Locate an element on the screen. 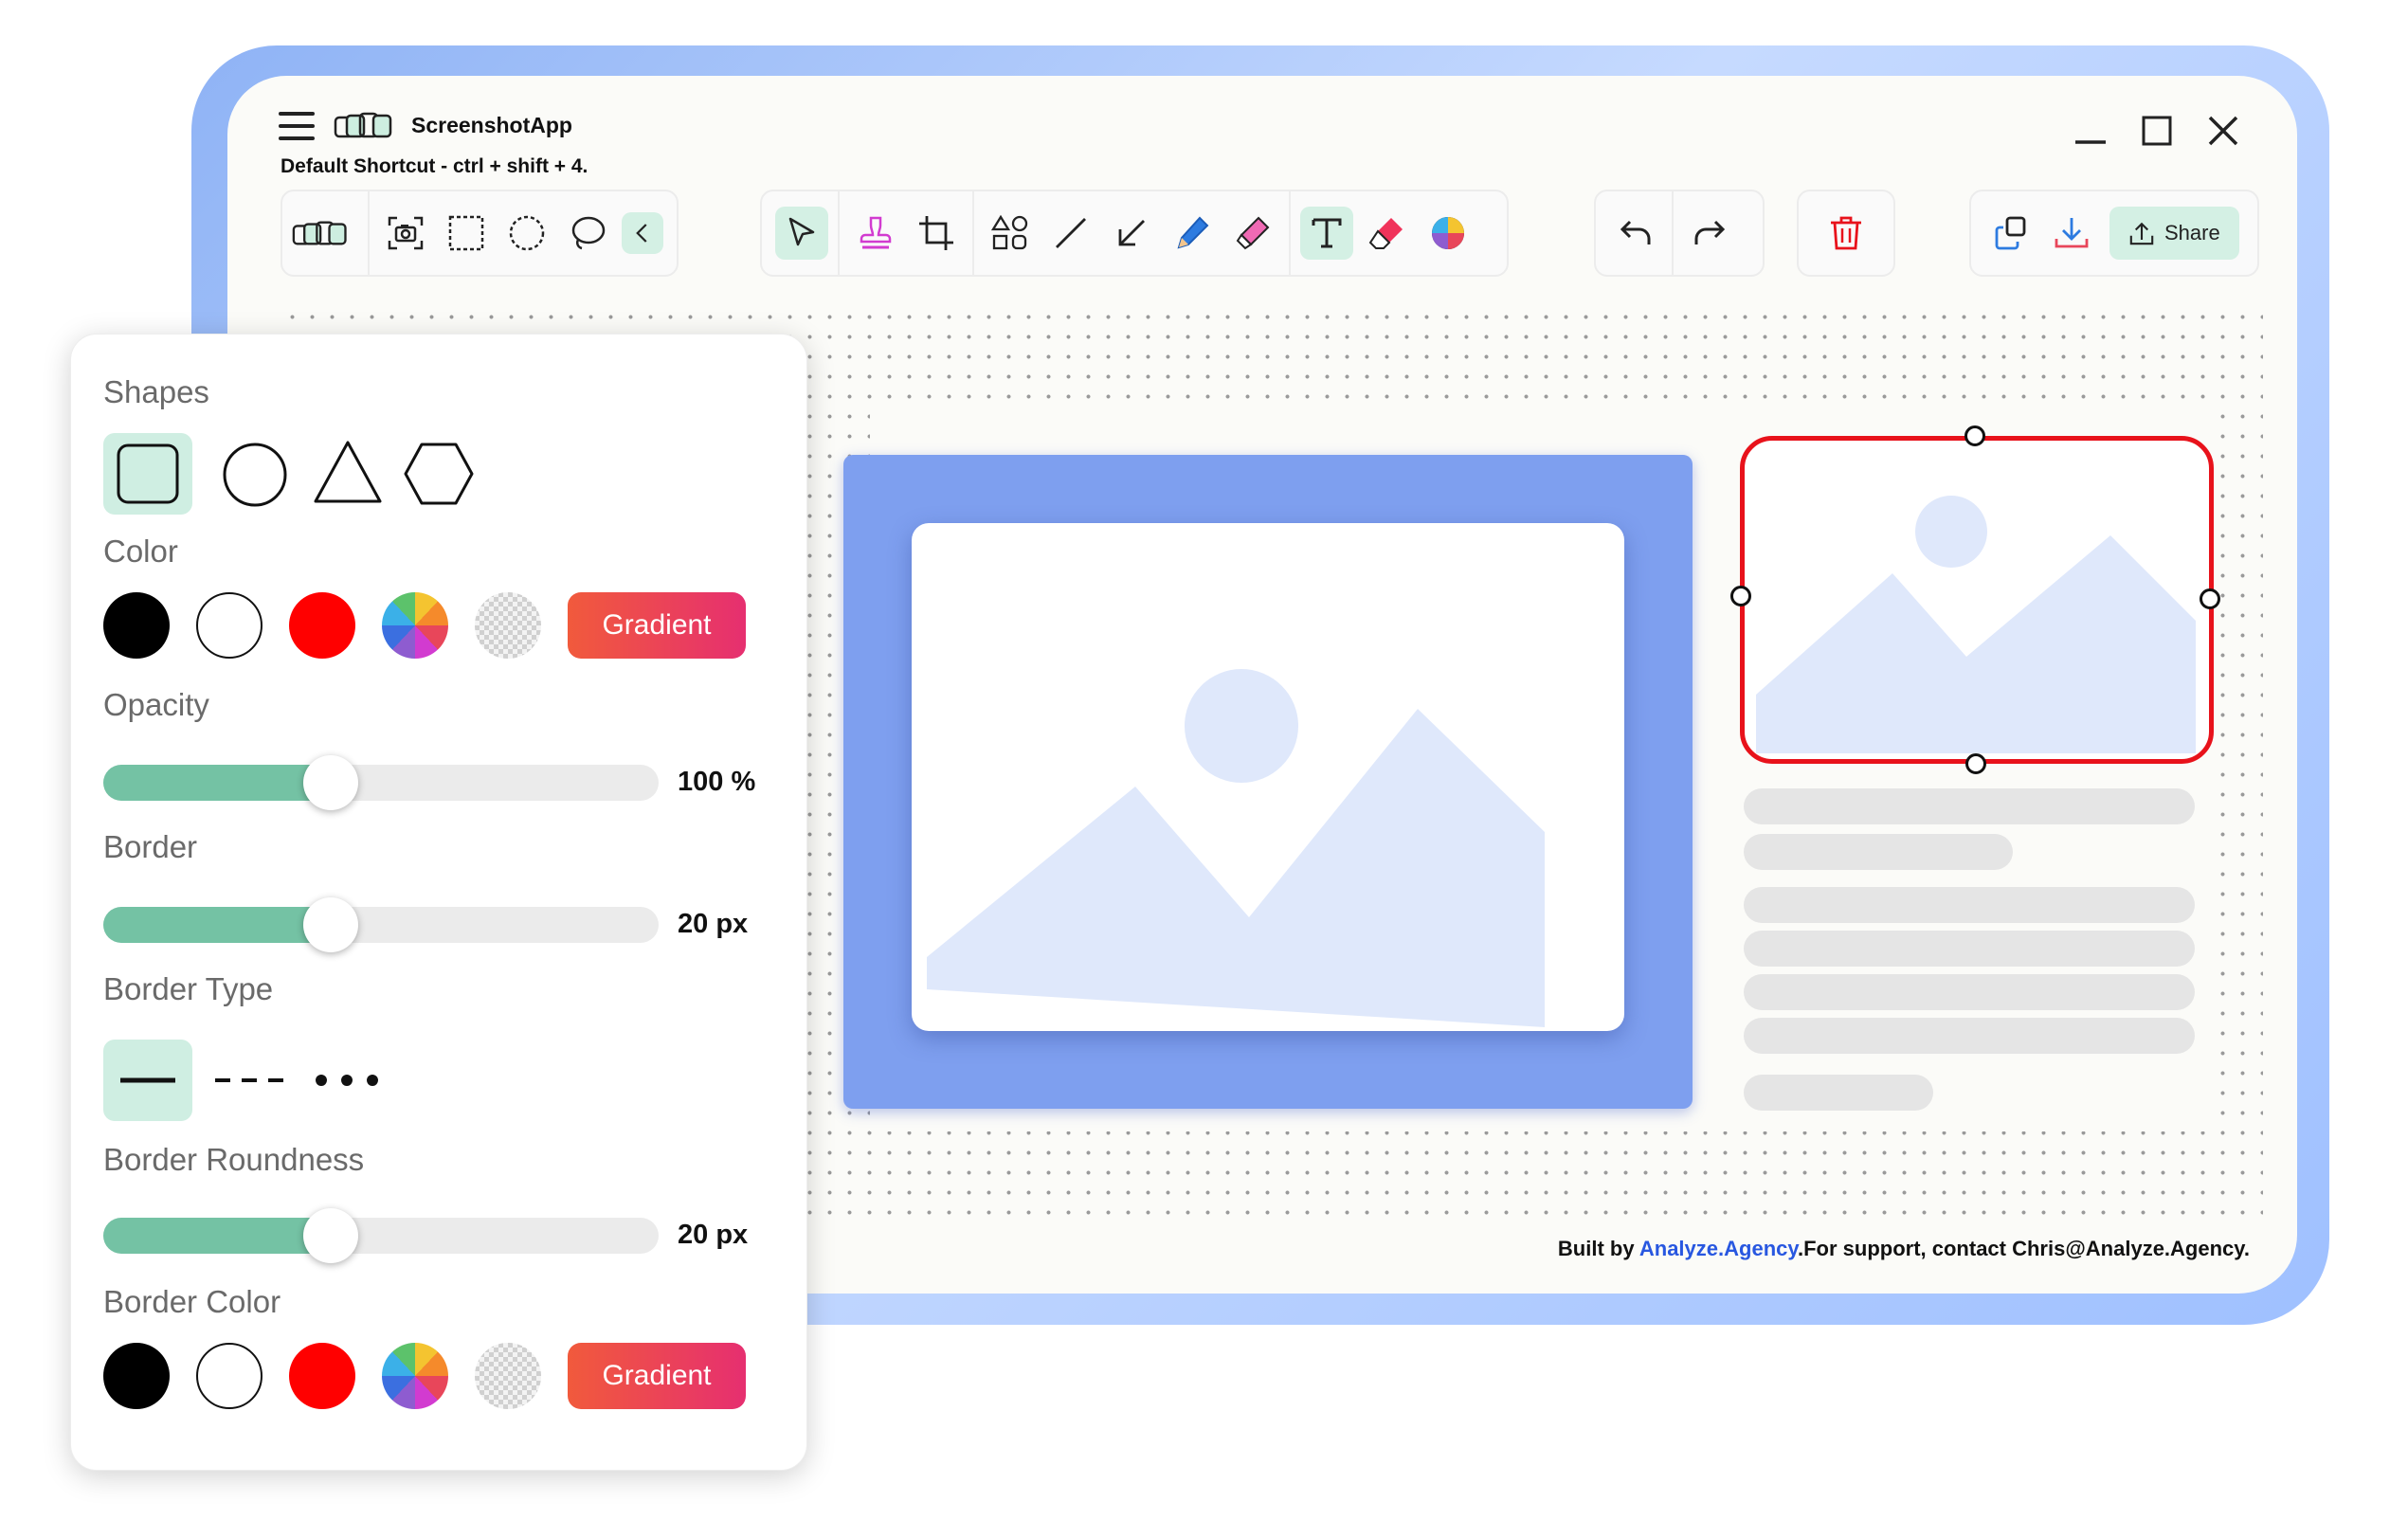 The width and height of the screenshot is (2408, 1538). border-label: Border is located at coordinates (151, 846).